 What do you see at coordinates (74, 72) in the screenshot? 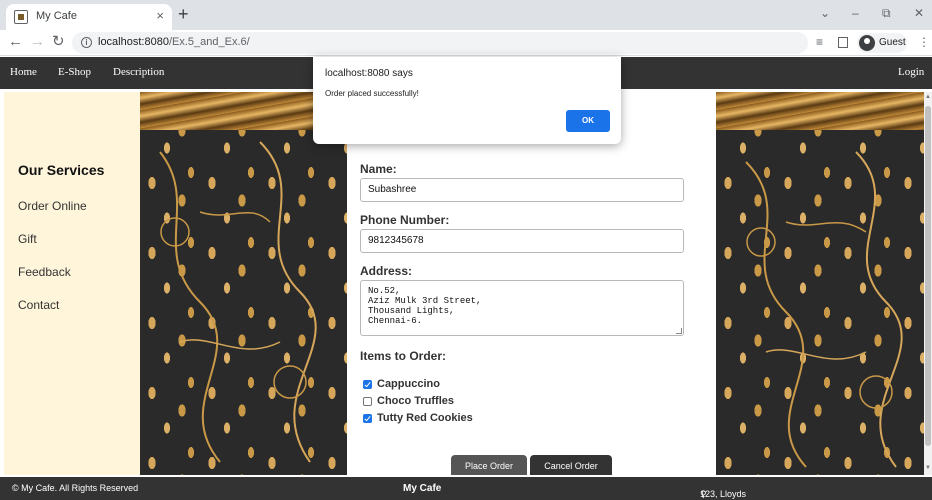
I see `nav-eshop: E-Shop` at bounding box center [74, 72].